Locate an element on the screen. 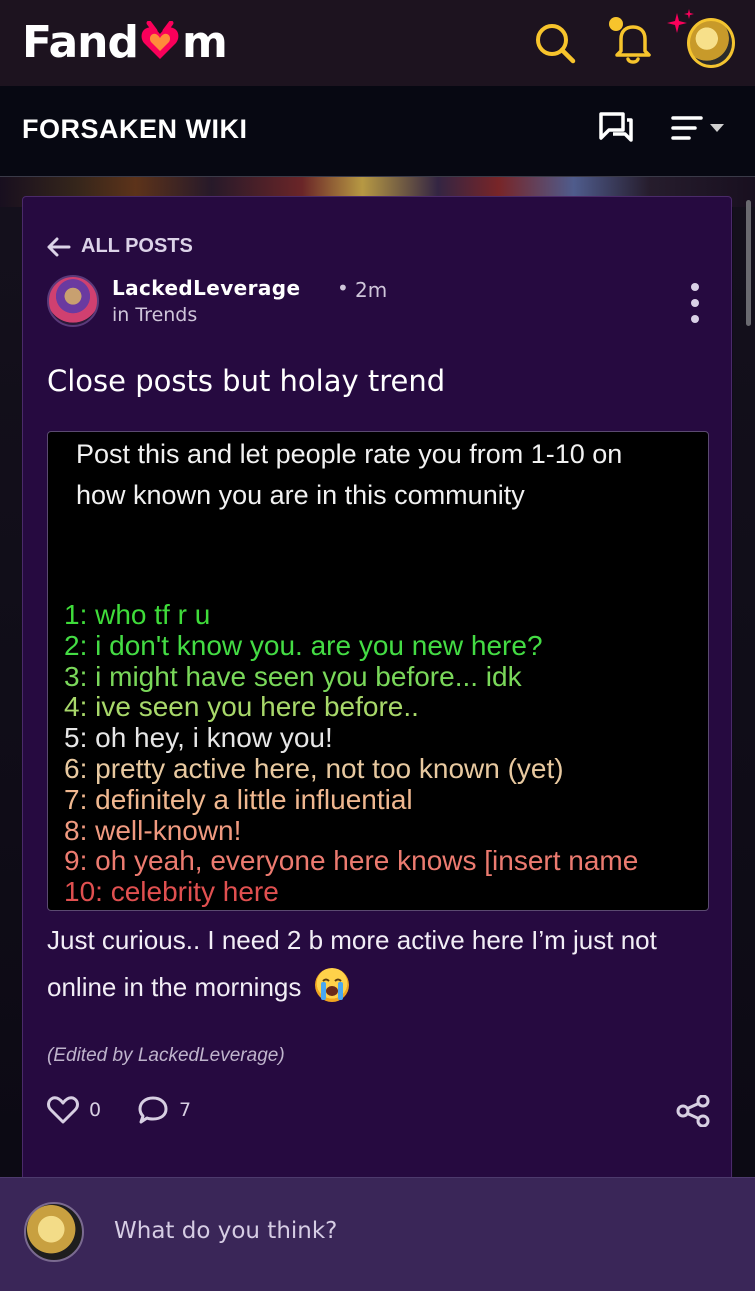  author-name: LackedLeverage is located at coordinates (206, 288).